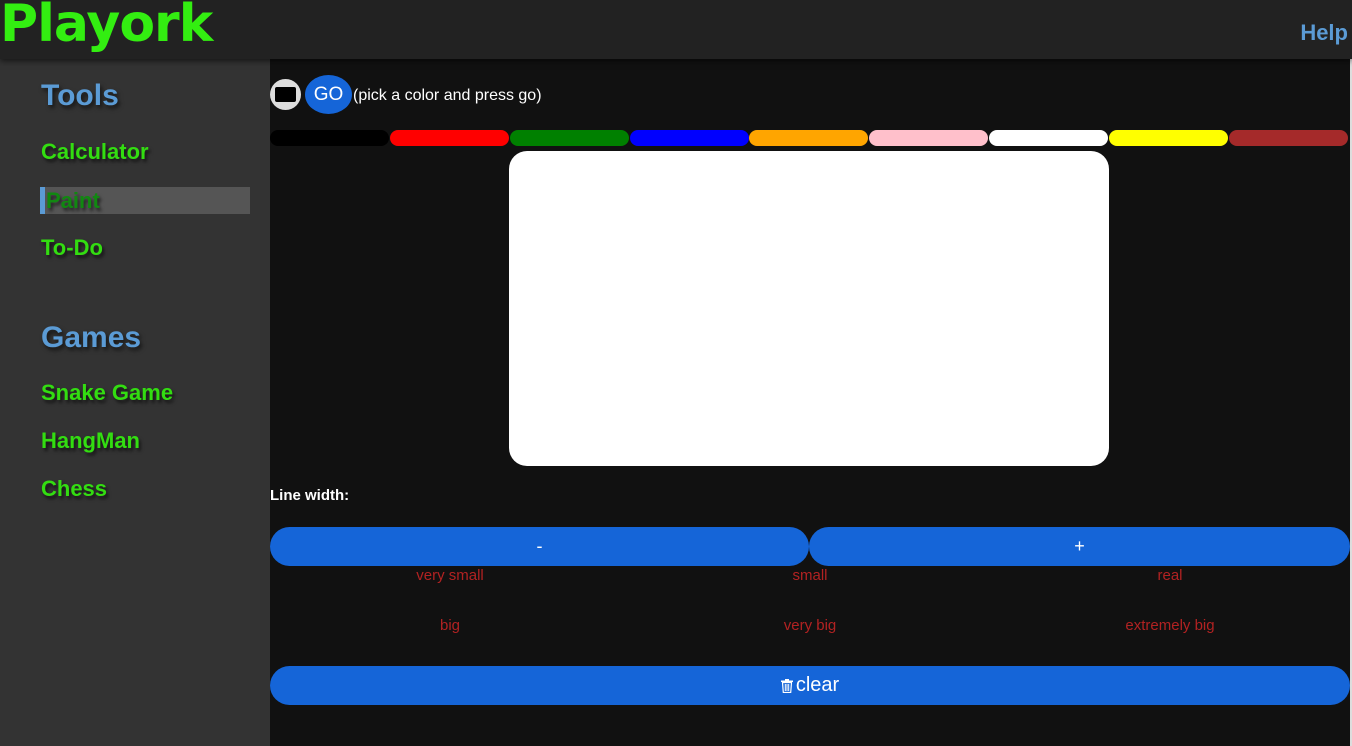 The height and width of the screenshot is (746, 1352). Describe the element at coordinates (329, 138) in the screenshot. I see `color-swatch-black` at that location.